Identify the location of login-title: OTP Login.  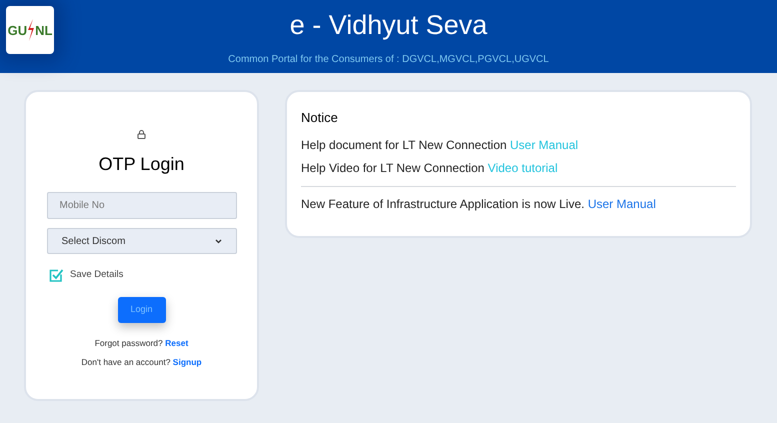
(141, 164).